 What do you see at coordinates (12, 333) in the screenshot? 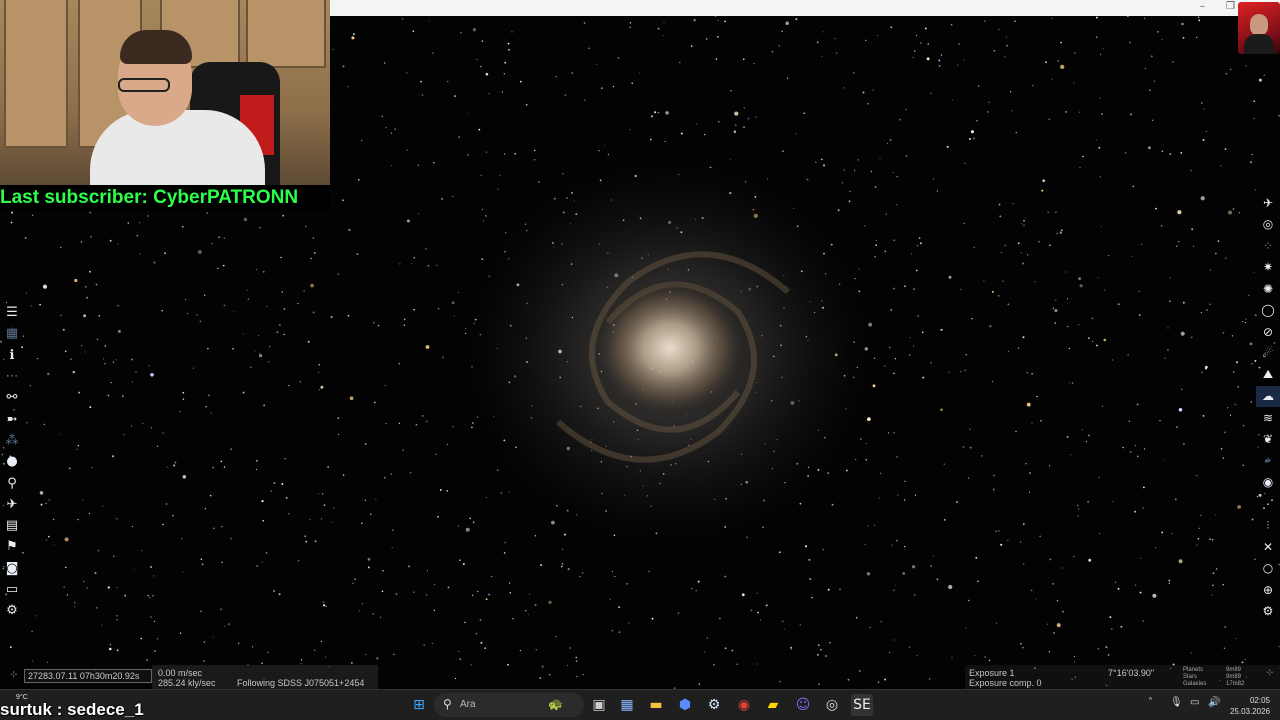
I see `object-list-icon: ▦` at bounding box center [12, 333].